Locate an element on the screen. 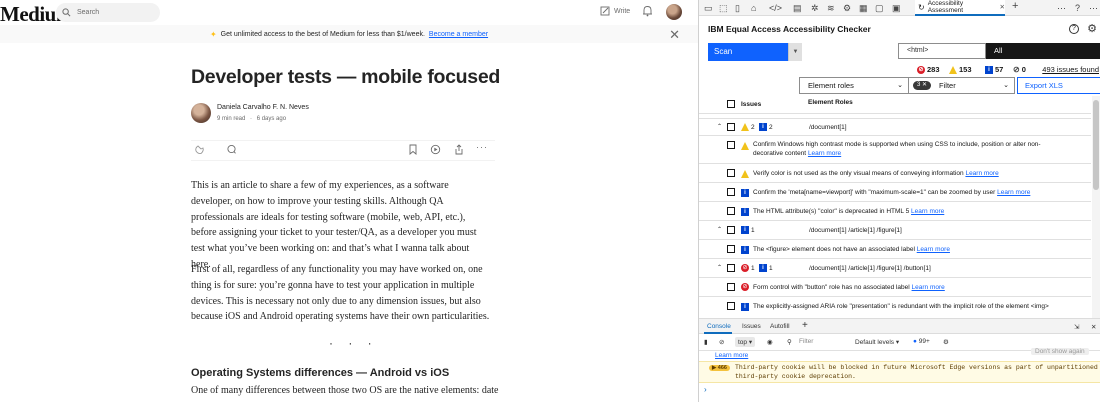  filter-dropdown: 3 ✕ Filter ⌄ is located at coordinates (962, 85).